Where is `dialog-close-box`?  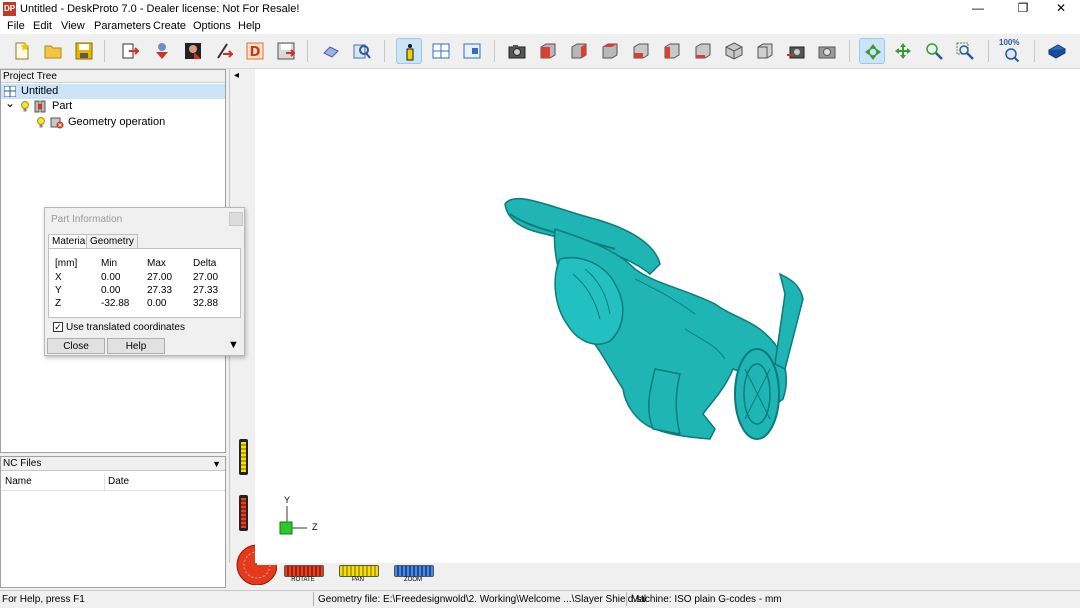 dialog-close-box is located at coordinates (236, 219).